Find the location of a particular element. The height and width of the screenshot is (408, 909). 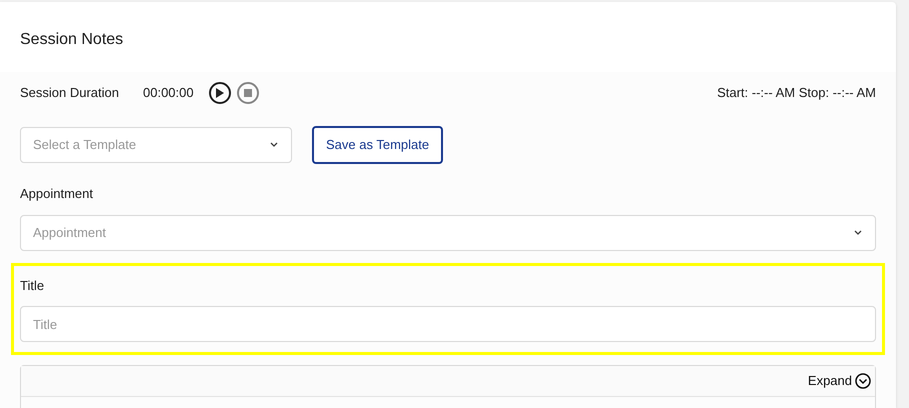

chevron-circle-icon is located at coordinates (863, 381).